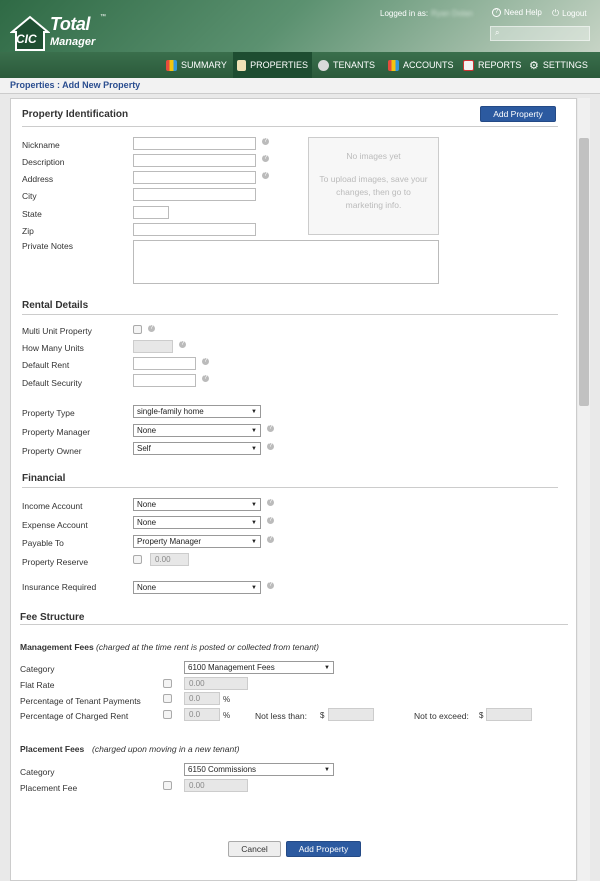  What do you see at coordinates (197, 541) in the screenshot?
I see `payable-to-select: Property Manager ▼` at bounding box center [197, 541].